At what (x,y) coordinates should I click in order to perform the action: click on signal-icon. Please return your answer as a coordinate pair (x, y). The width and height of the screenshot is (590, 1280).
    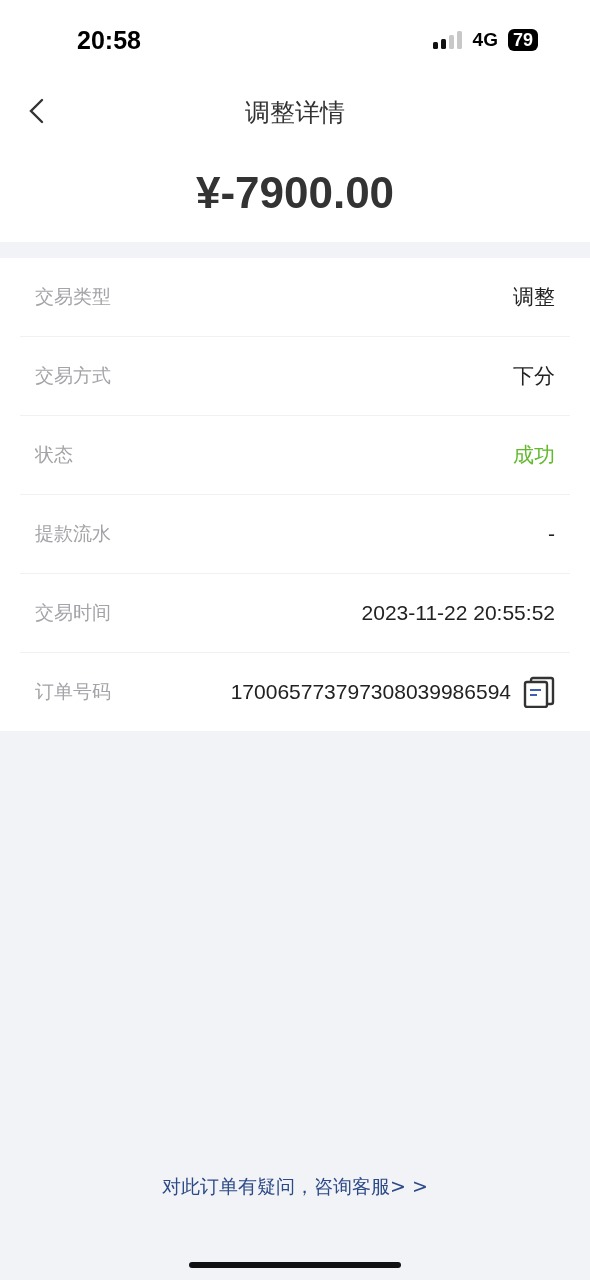
    Looking at the image, I should click on (447, 40).